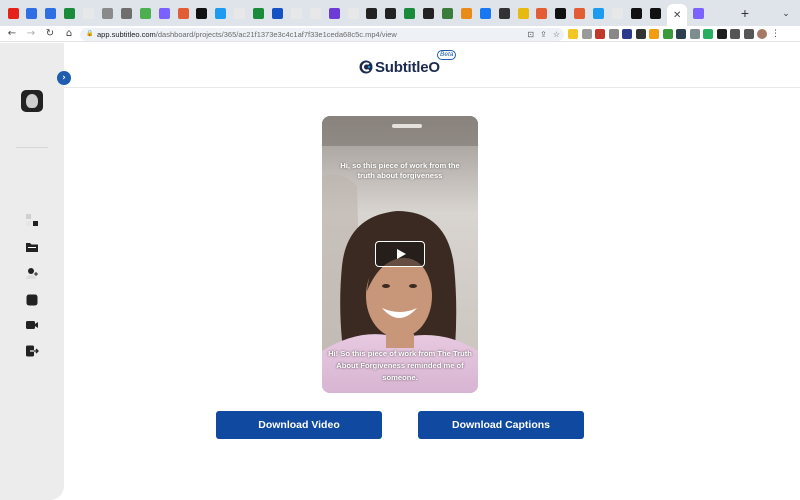  I want to click on logout-icon, so click(32, 351).